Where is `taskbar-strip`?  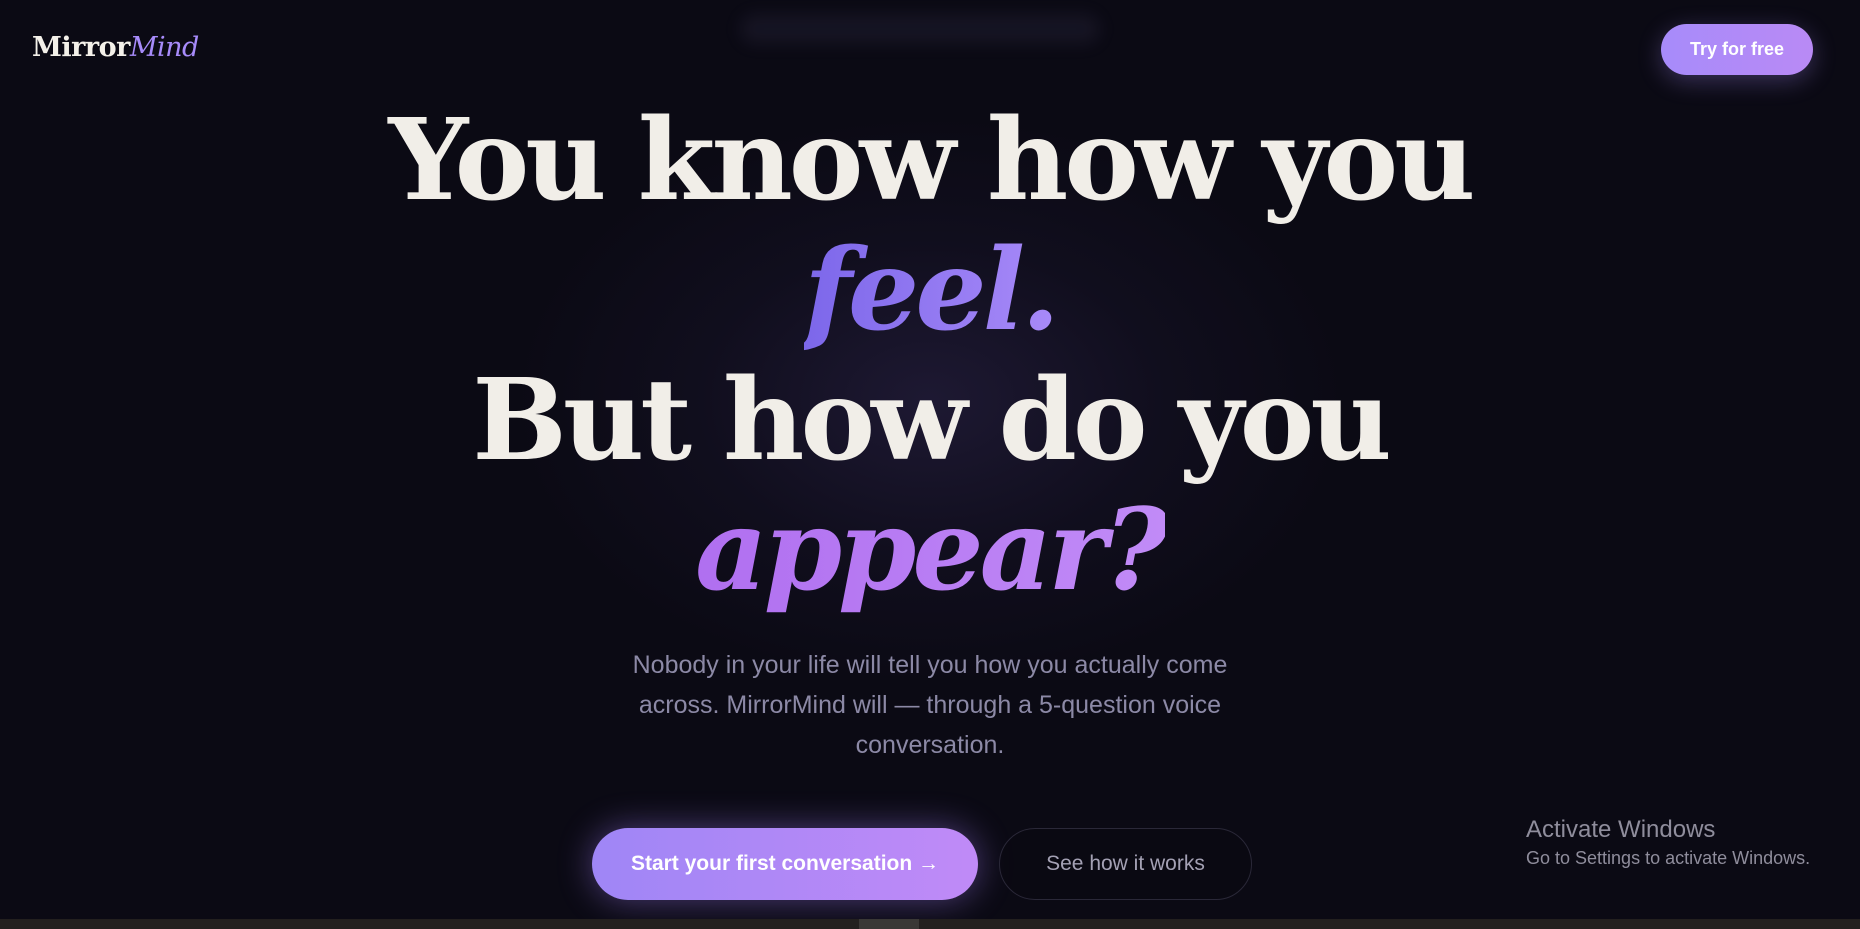
taskbar-strip is located at coordinates (930, 924).